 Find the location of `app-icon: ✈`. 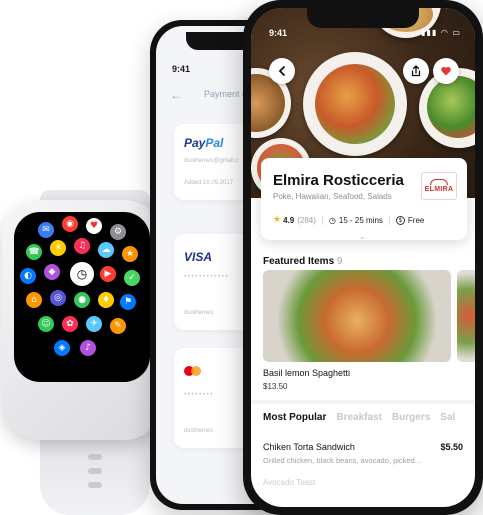

app-icon: ✈ is located at coordinates (94, 324).